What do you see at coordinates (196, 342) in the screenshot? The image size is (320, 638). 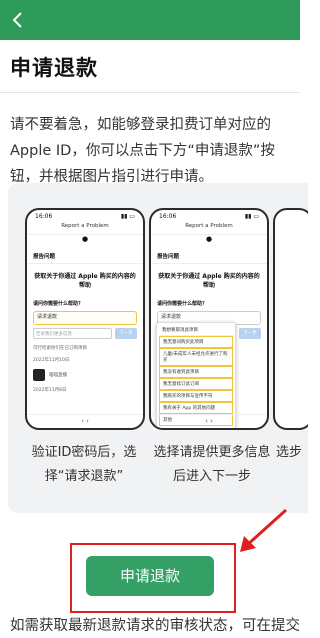 I see `menu-option: 我无意间购买此项目` at bounding box center [196, 342].